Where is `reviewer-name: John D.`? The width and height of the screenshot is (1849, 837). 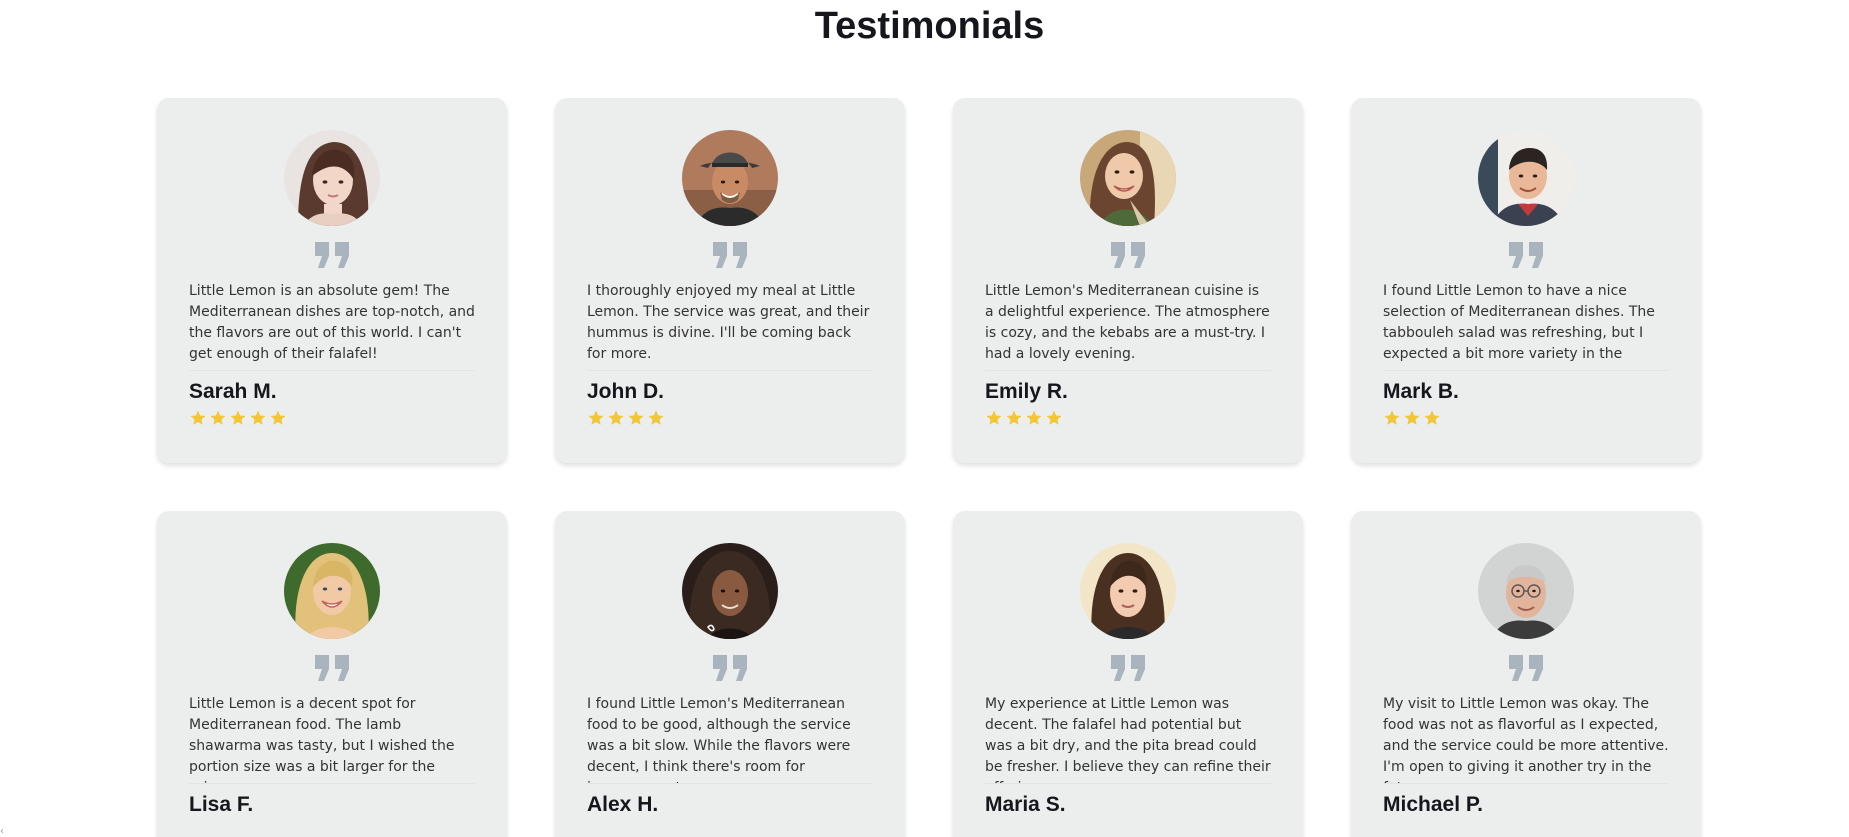
reviewer-name: John D. is located at coordinates (625, 391).